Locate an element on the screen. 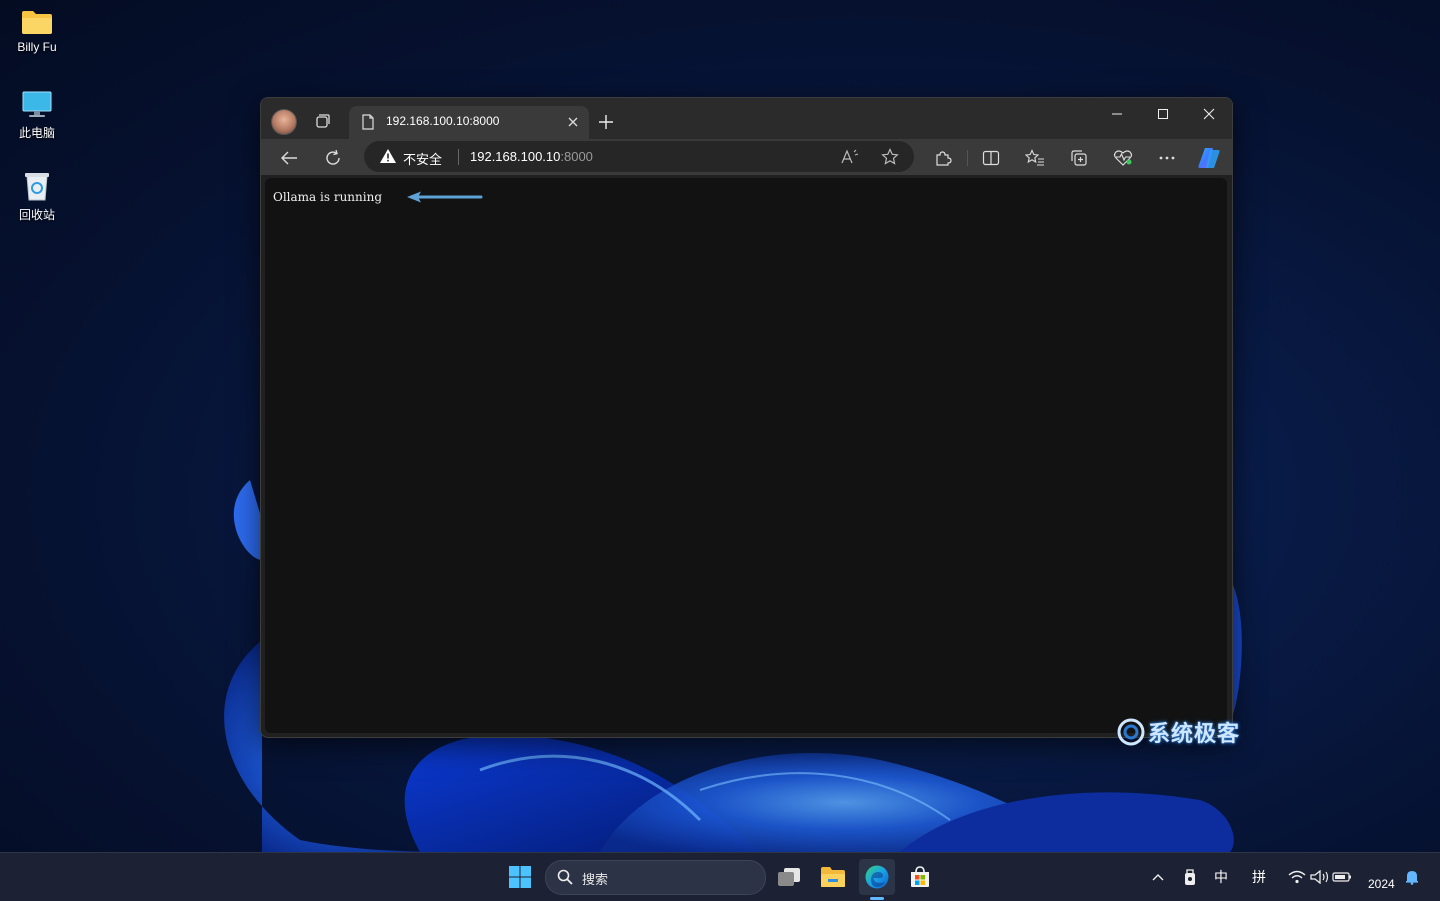 This screenshot has height=901, width=1440. new-tab-button is located at coordinates (606, 122).